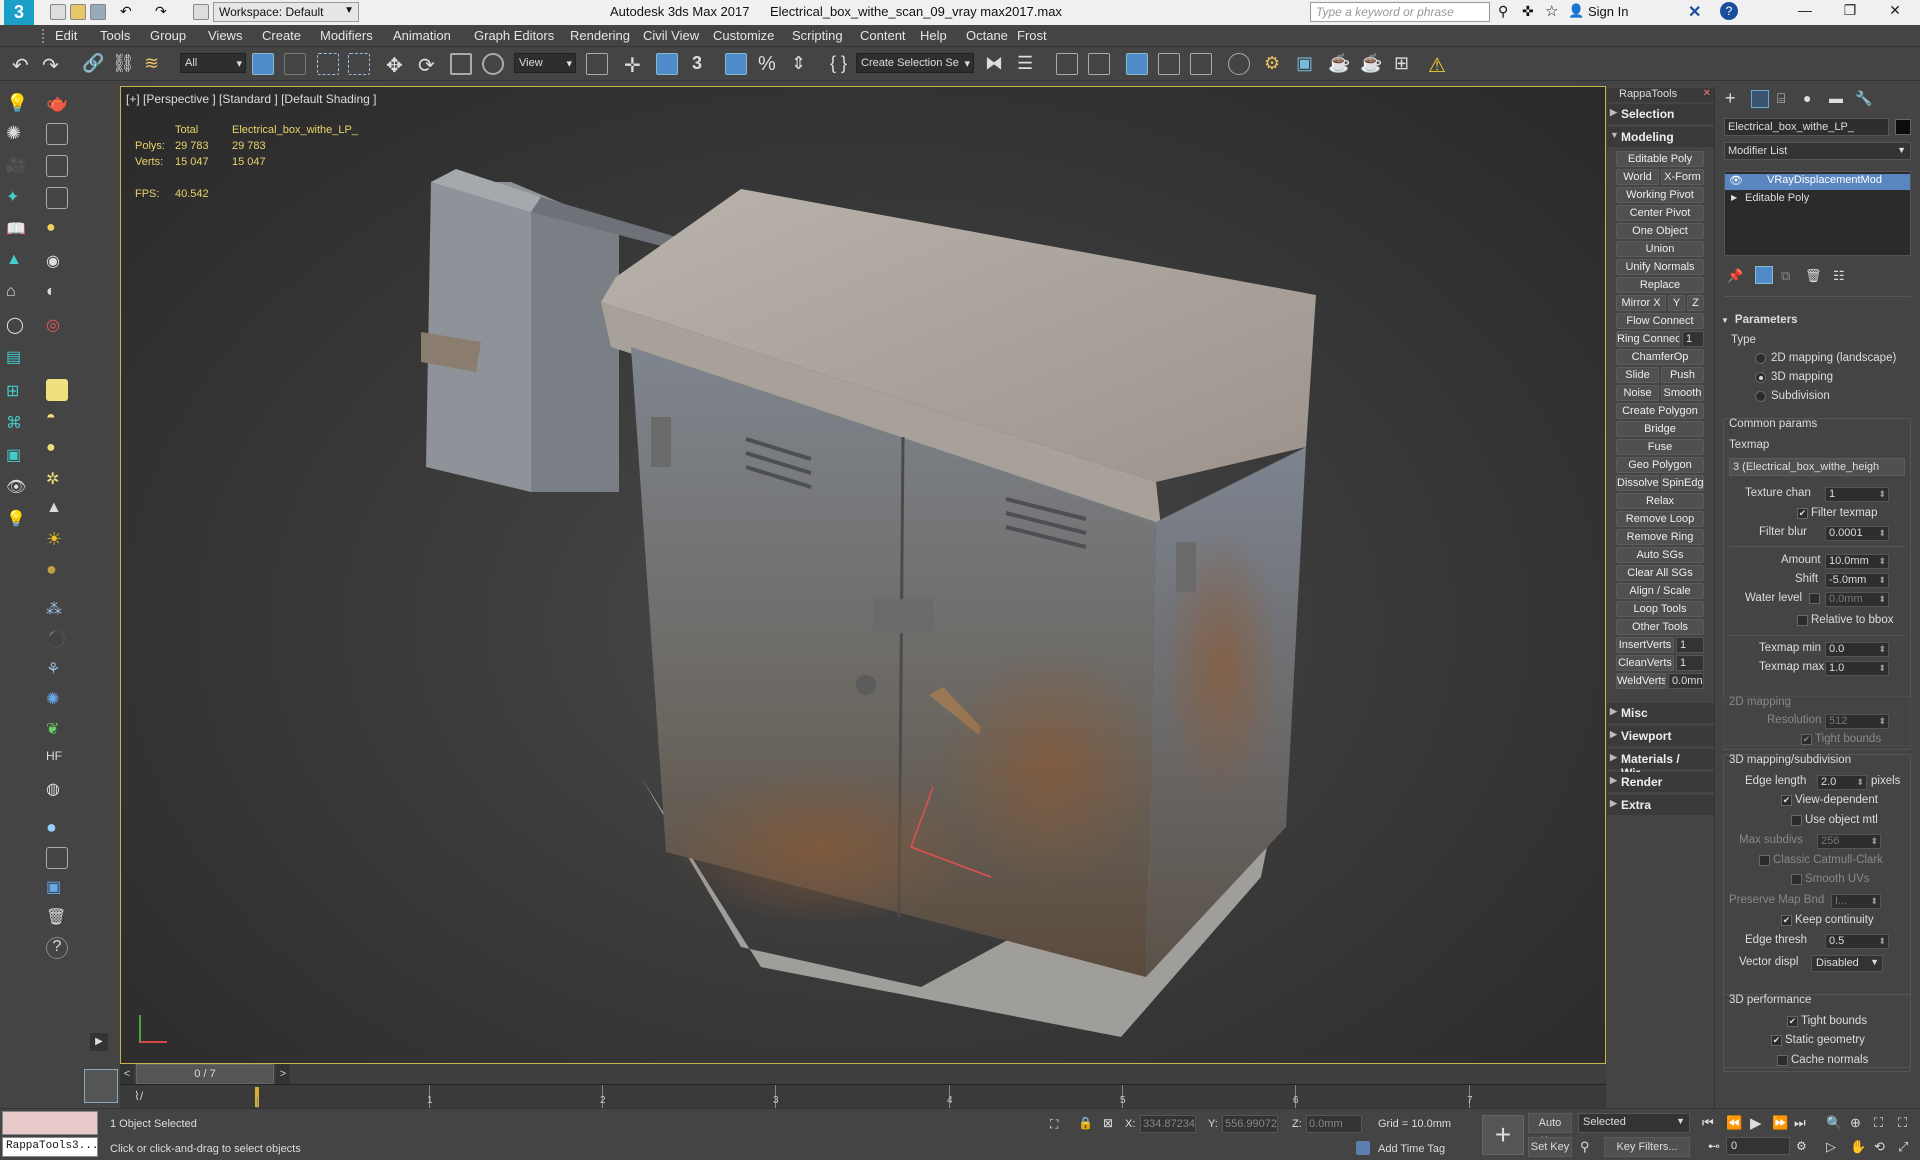 The width and height of the screenshot is (1920, 1160). I want to click on weldverts-button: WeldVerts, so click(1641, 681).